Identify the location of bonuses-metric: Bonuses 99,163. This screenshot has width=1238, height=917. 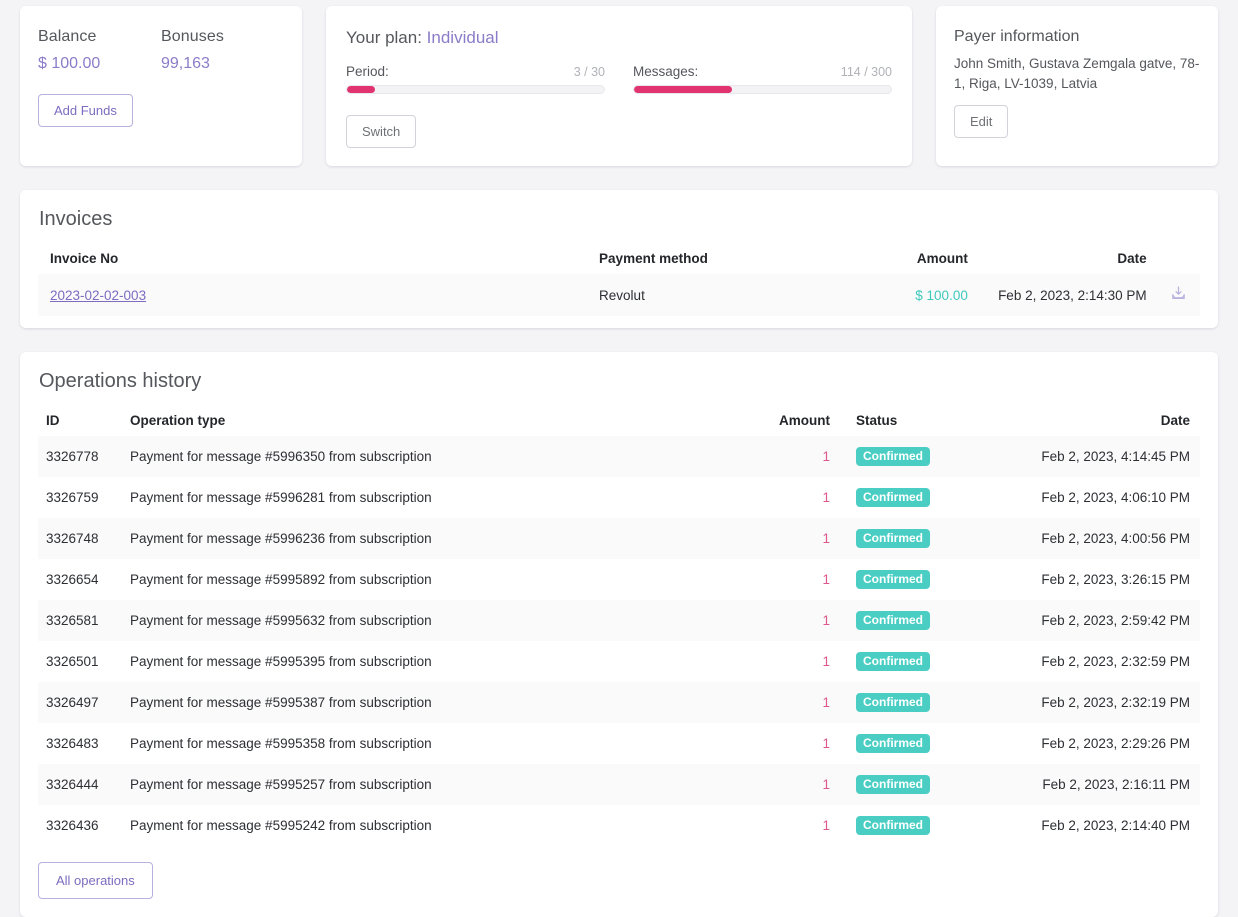
(222, 50).